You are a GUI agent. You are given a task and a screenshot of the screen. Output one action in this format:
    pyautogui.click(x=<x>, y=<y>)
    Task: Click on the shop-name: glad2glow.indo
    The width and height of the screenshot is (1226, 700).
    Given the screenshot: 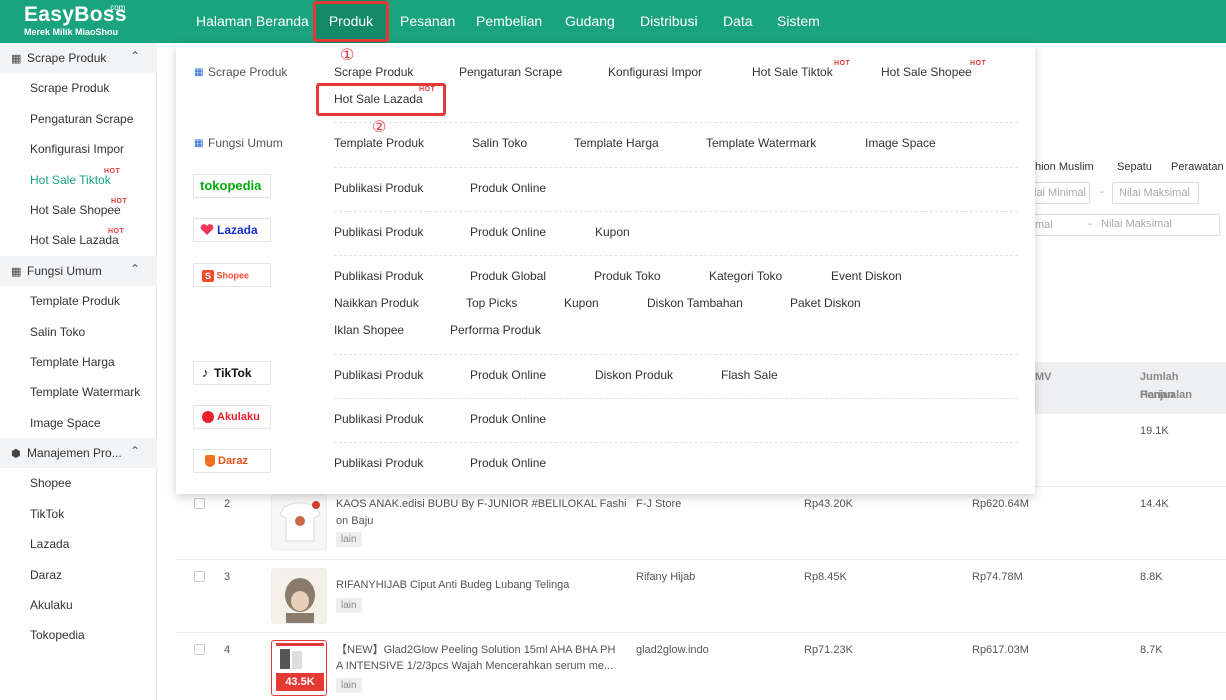 What is the action you would take?
    pyautogui.click(x=672, y=650)
    